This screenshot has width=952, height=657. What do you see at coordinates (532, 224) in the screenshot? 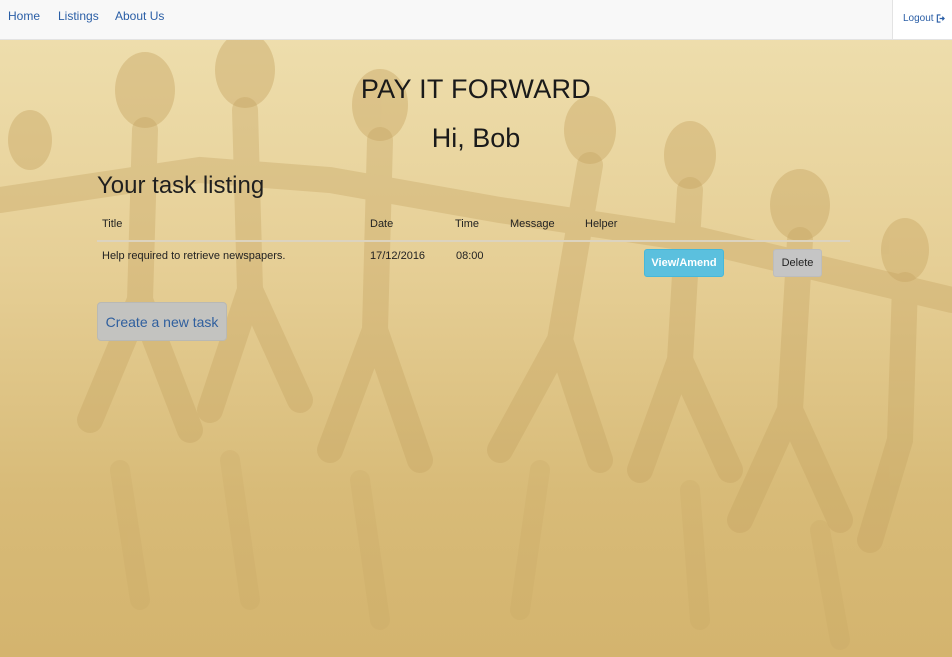
I see `column-header-message: Message` at bounding box center [532, 224].